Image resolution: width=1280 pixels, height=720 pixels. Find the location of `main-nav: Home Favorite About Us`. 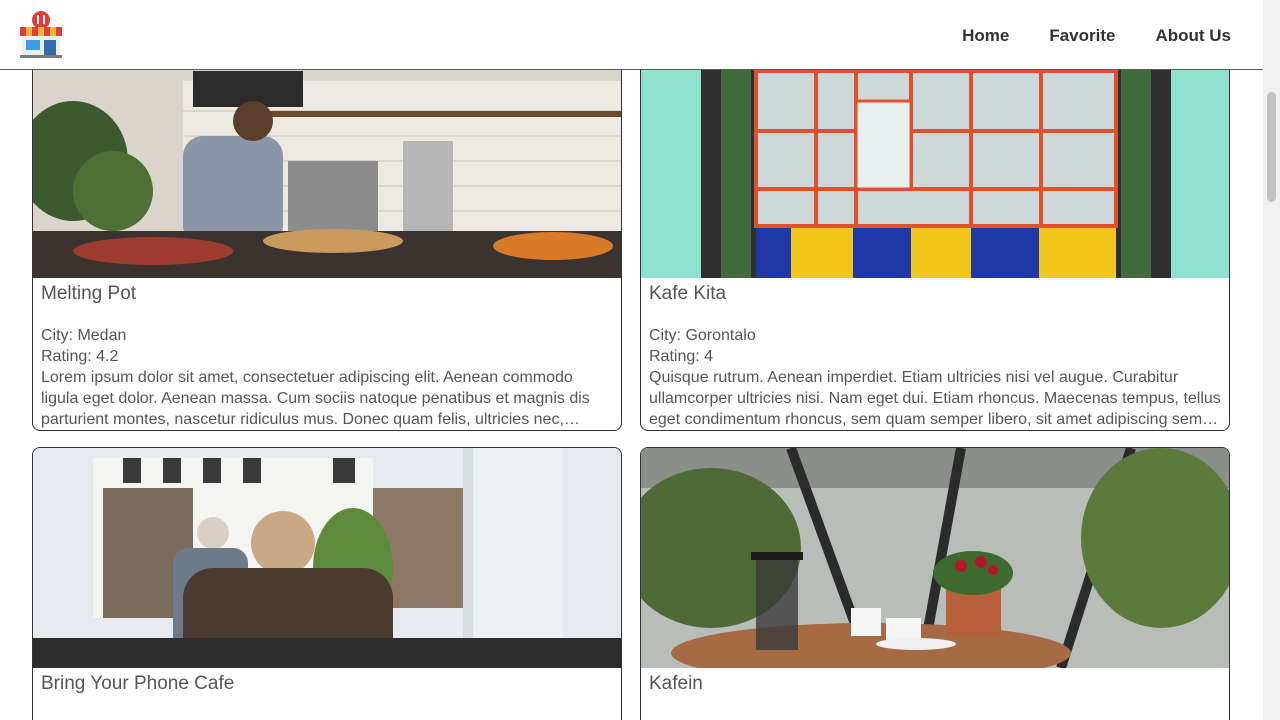

main-nav: Home Favorite About Us is located at coordinates (1096, 36).